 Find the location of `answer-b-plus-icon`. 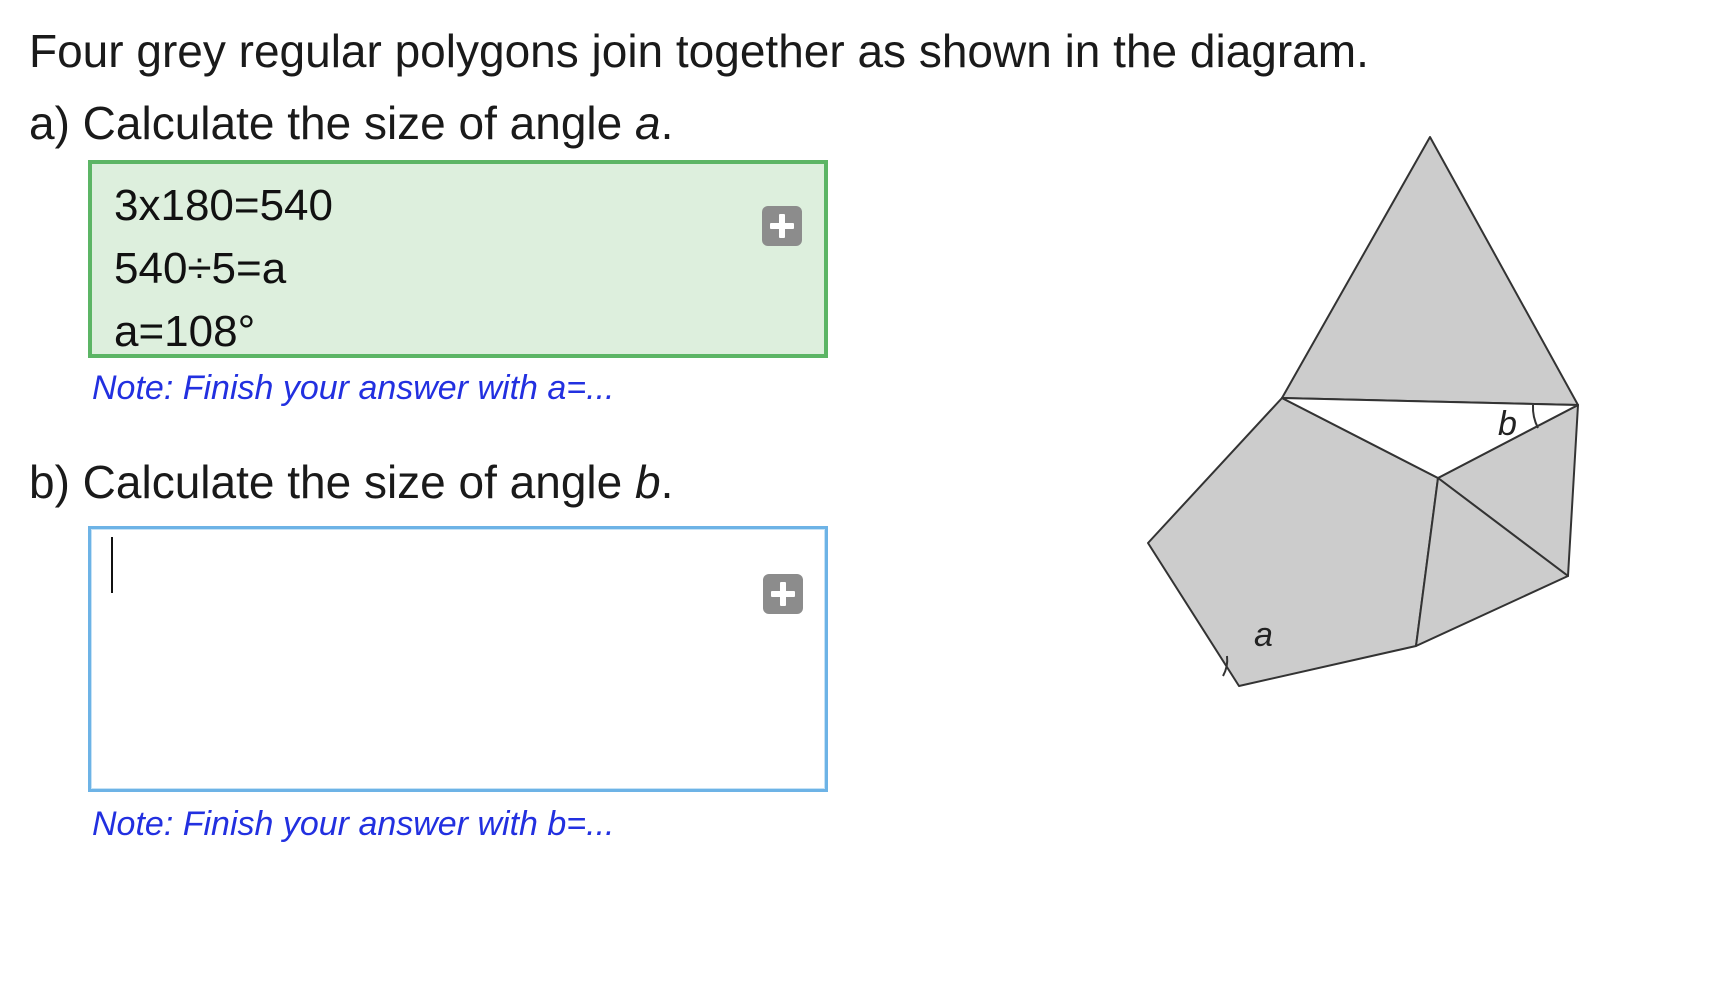

answer-b-plus-icon is located at coordinates (783, 594).